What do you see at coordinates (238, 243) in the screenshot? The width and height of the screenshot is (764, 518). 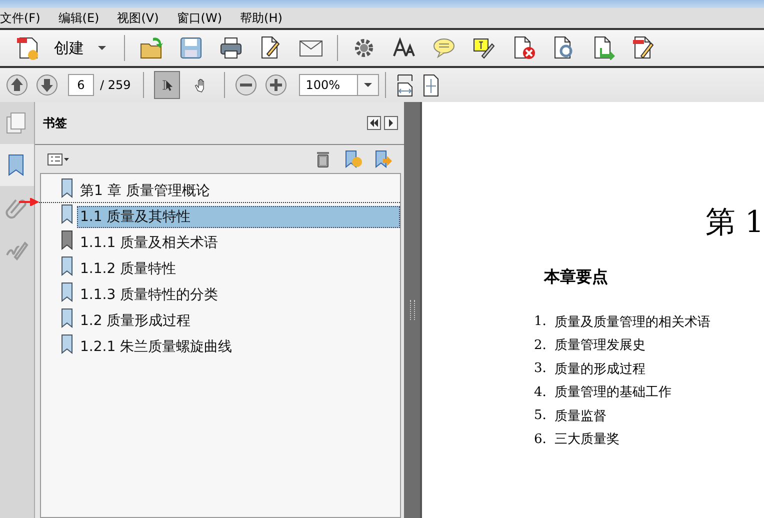 I see `bookmark-item: 1.1.1 质量及相关术语` at bounding box center [238, 243].